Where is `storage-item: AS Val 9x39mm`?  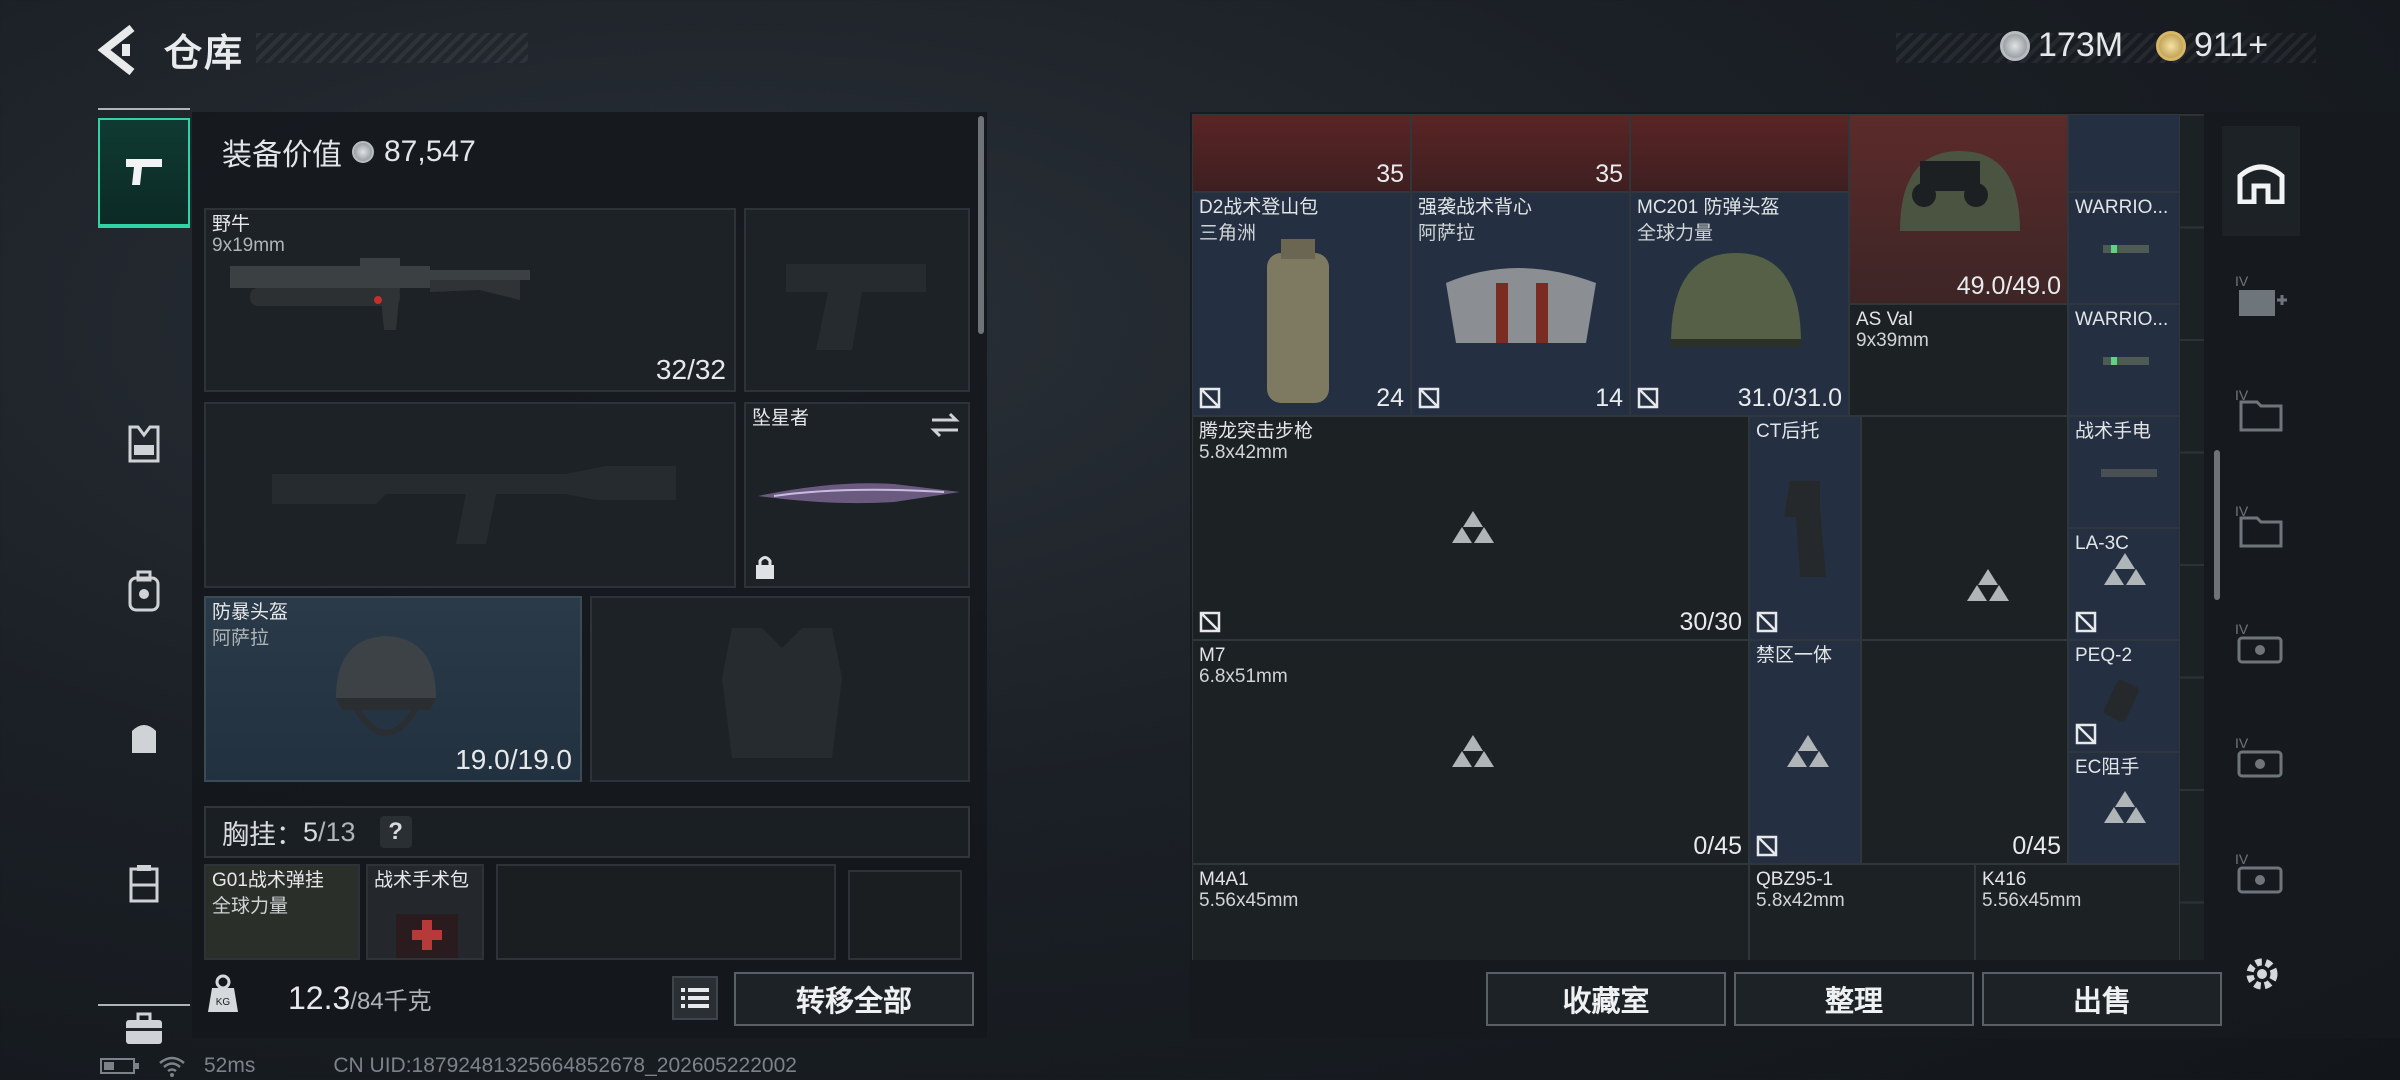
storage-item: AS Val 9x39mm is located at coordinates (1958, 360).